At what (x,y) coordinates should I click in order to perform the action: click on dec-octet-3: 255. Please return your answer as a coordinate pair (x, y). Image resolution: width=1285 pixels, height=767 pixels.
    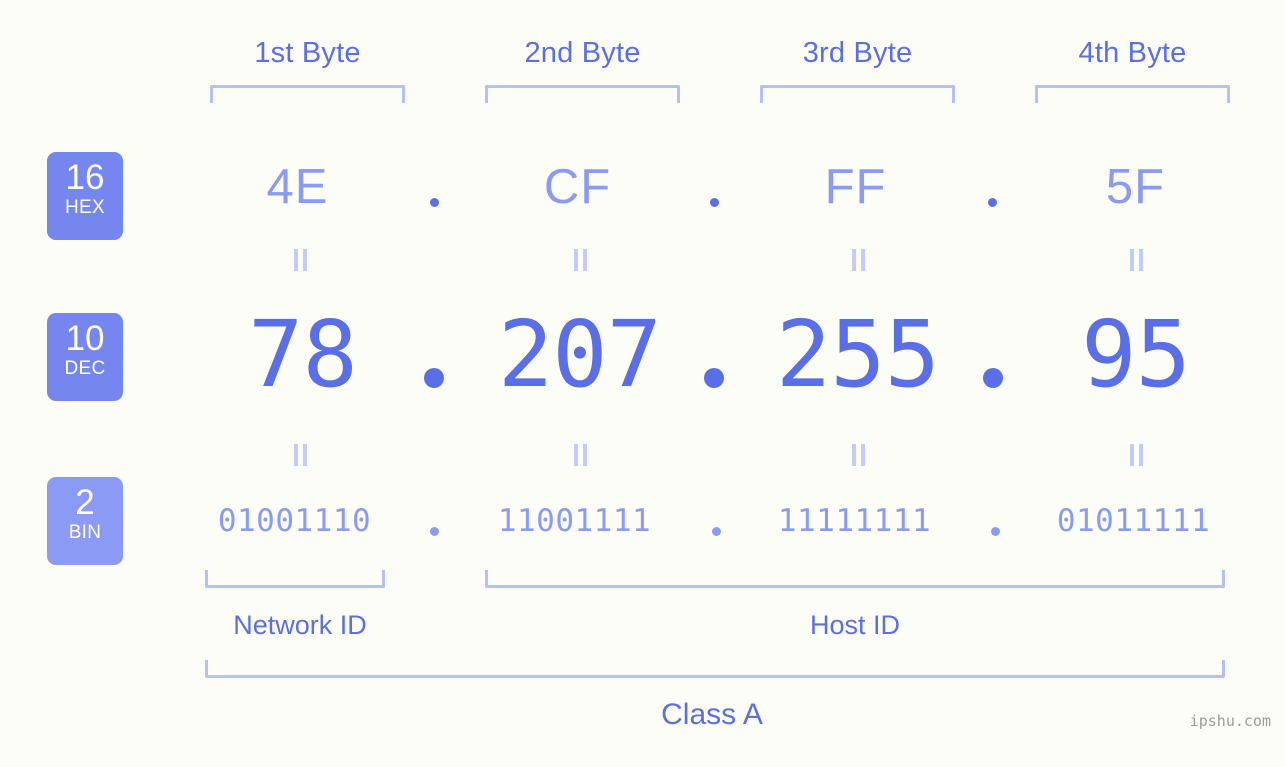
    Looking at the image, I should click on (857, 354).